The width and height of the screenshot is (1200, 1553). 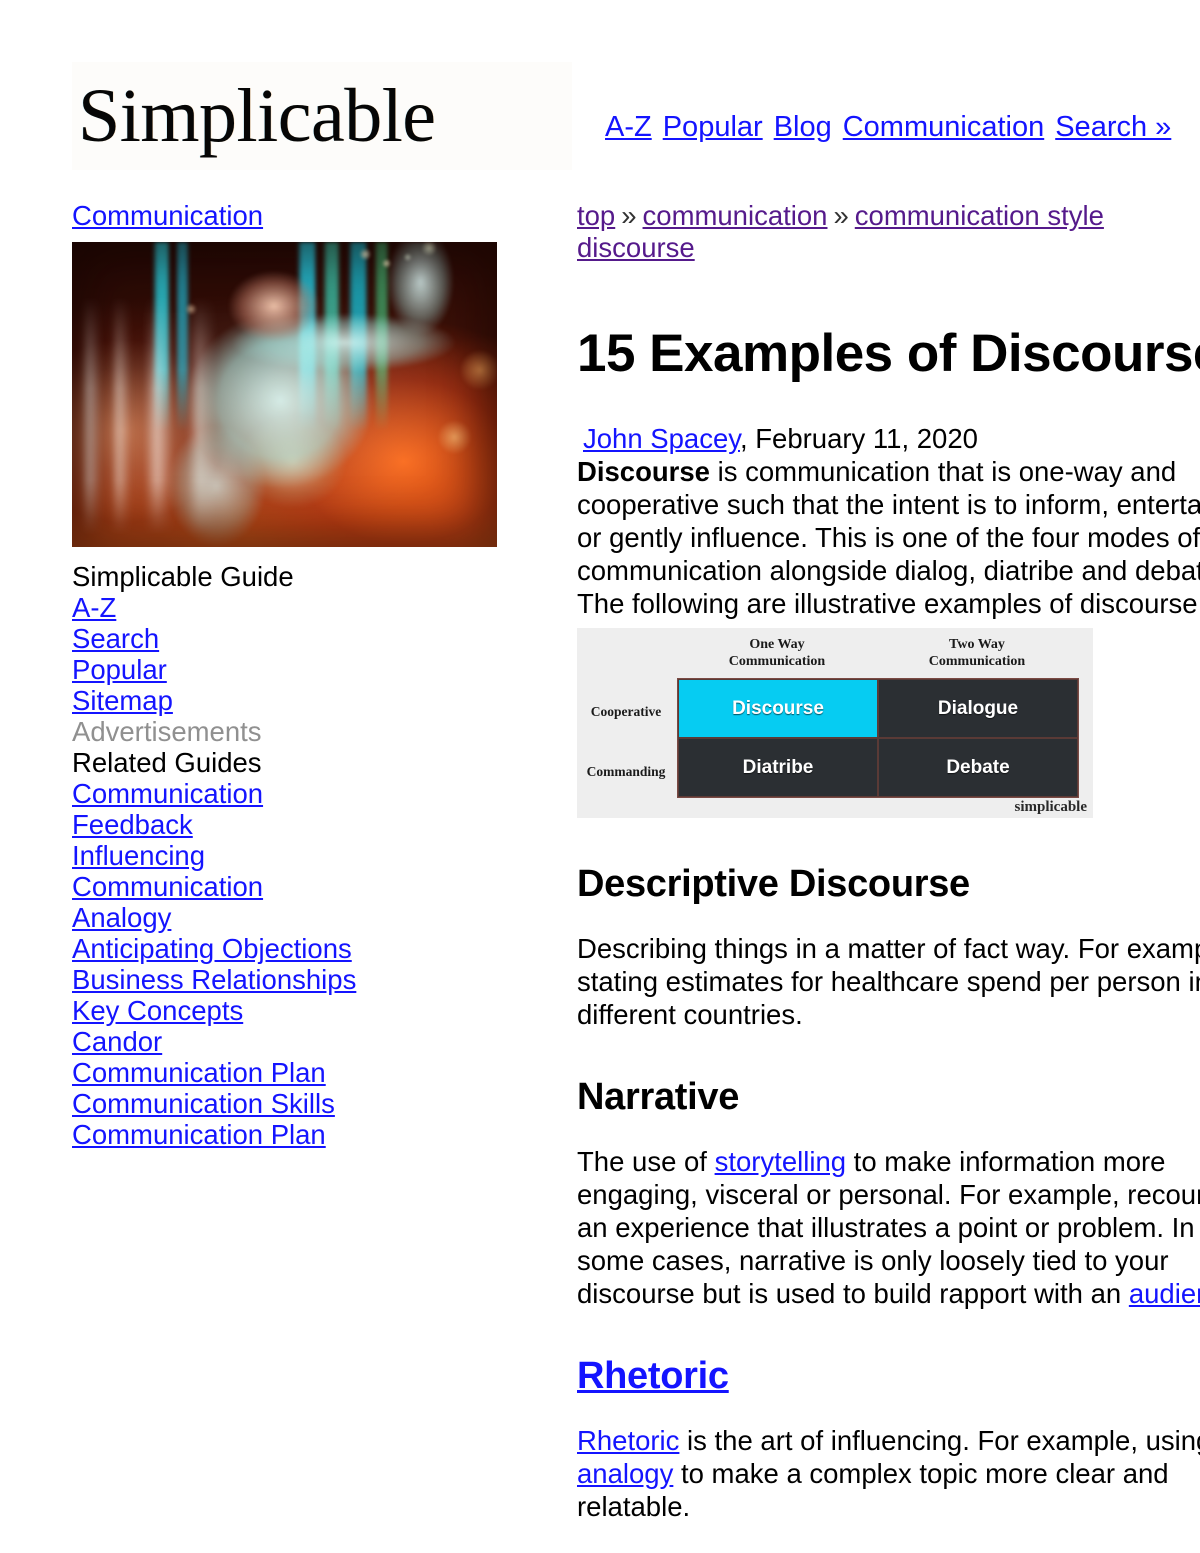 What do you see at coordinates (1006, 1161) in the screenshot?
I see `narr-line-1-post: to make information more` at bounding box center [1006, 1161].